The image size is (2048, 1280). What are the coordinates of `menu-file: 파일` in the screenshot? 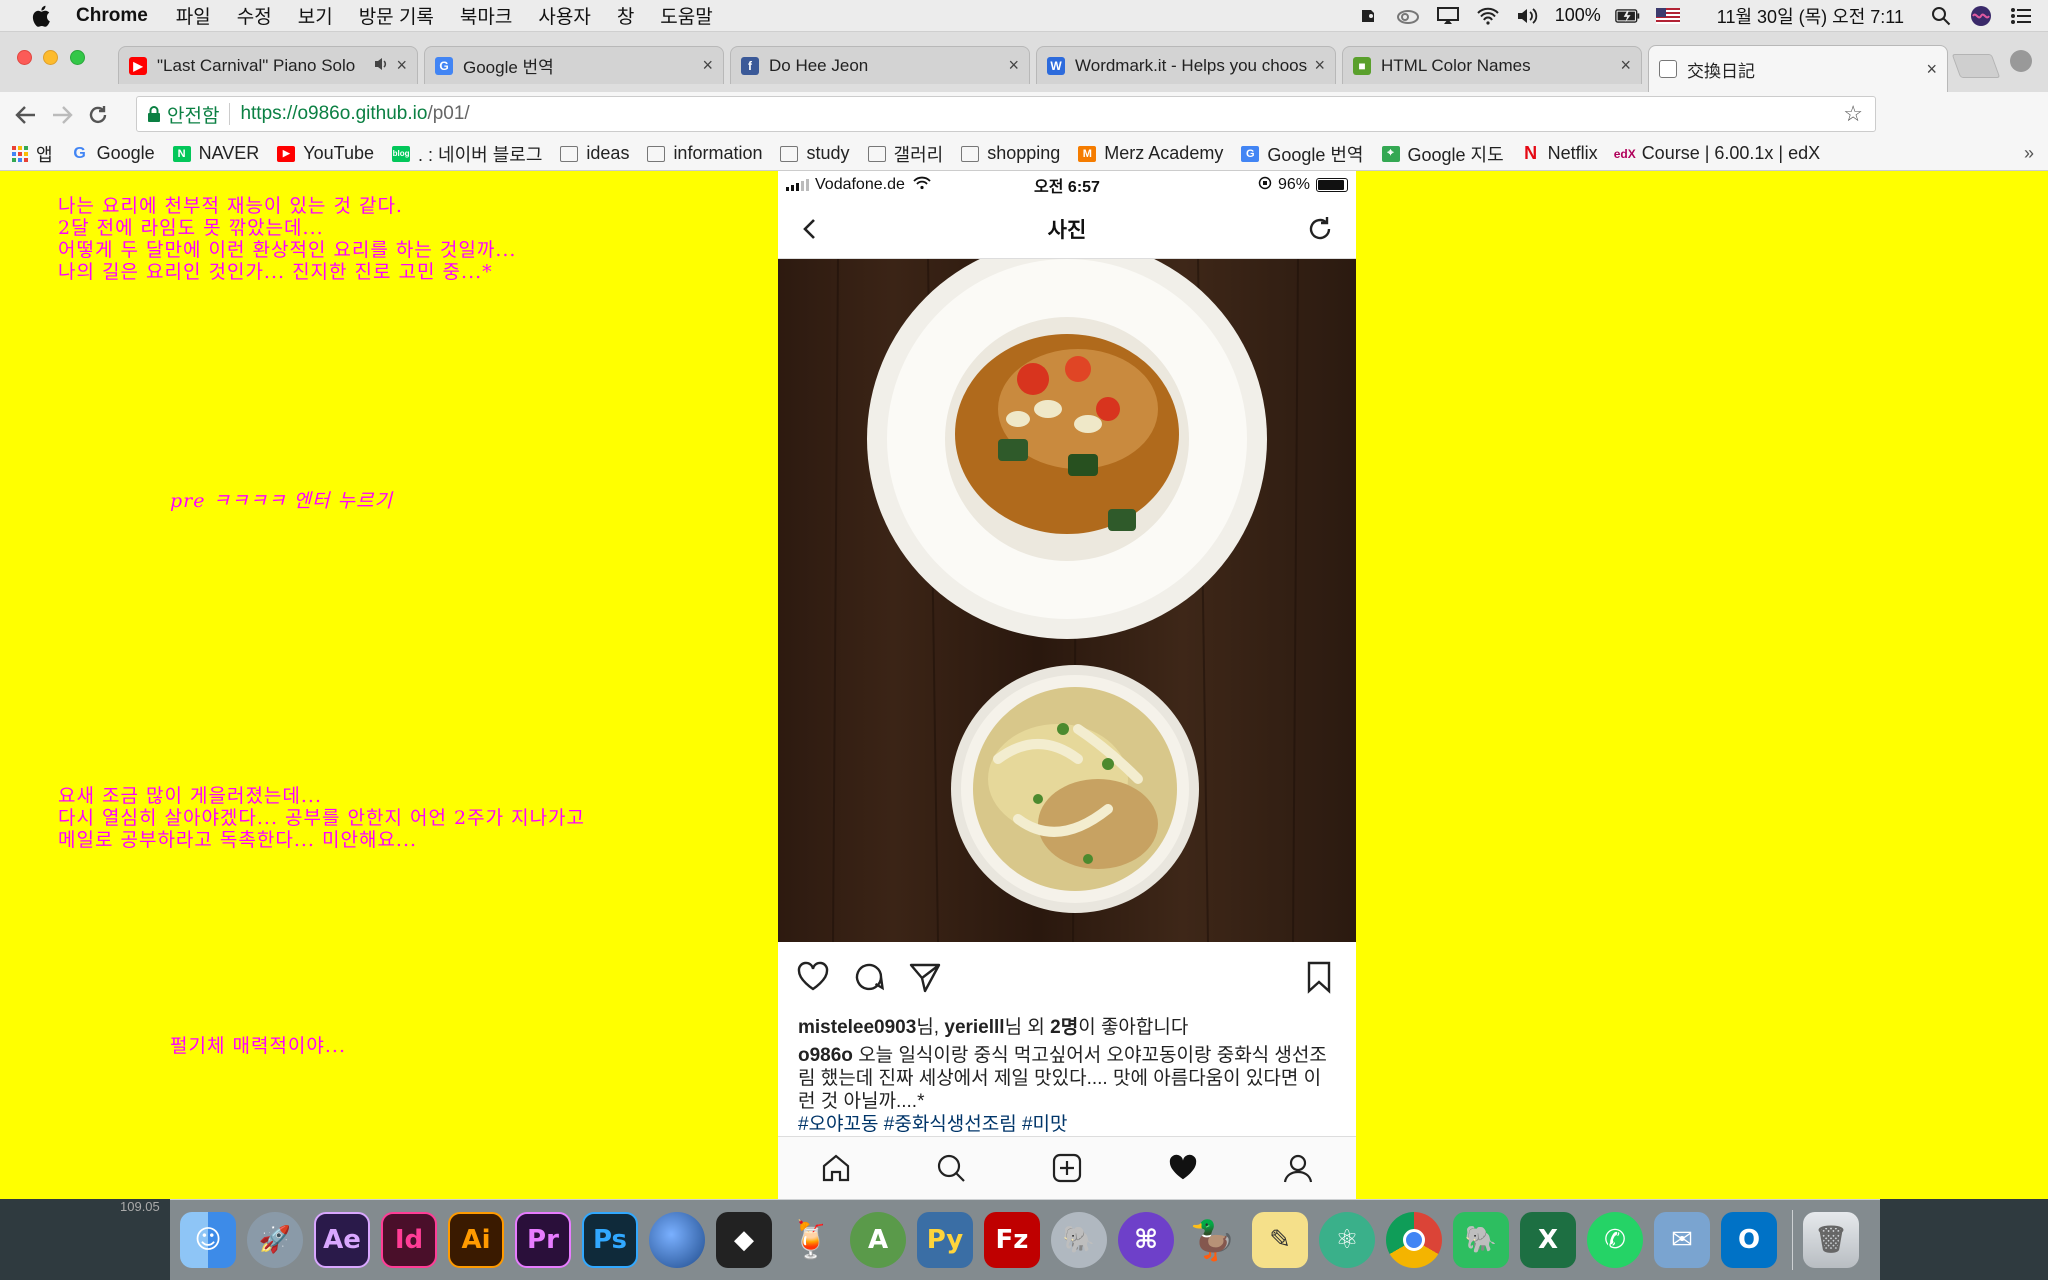 It's located at (193, 15).